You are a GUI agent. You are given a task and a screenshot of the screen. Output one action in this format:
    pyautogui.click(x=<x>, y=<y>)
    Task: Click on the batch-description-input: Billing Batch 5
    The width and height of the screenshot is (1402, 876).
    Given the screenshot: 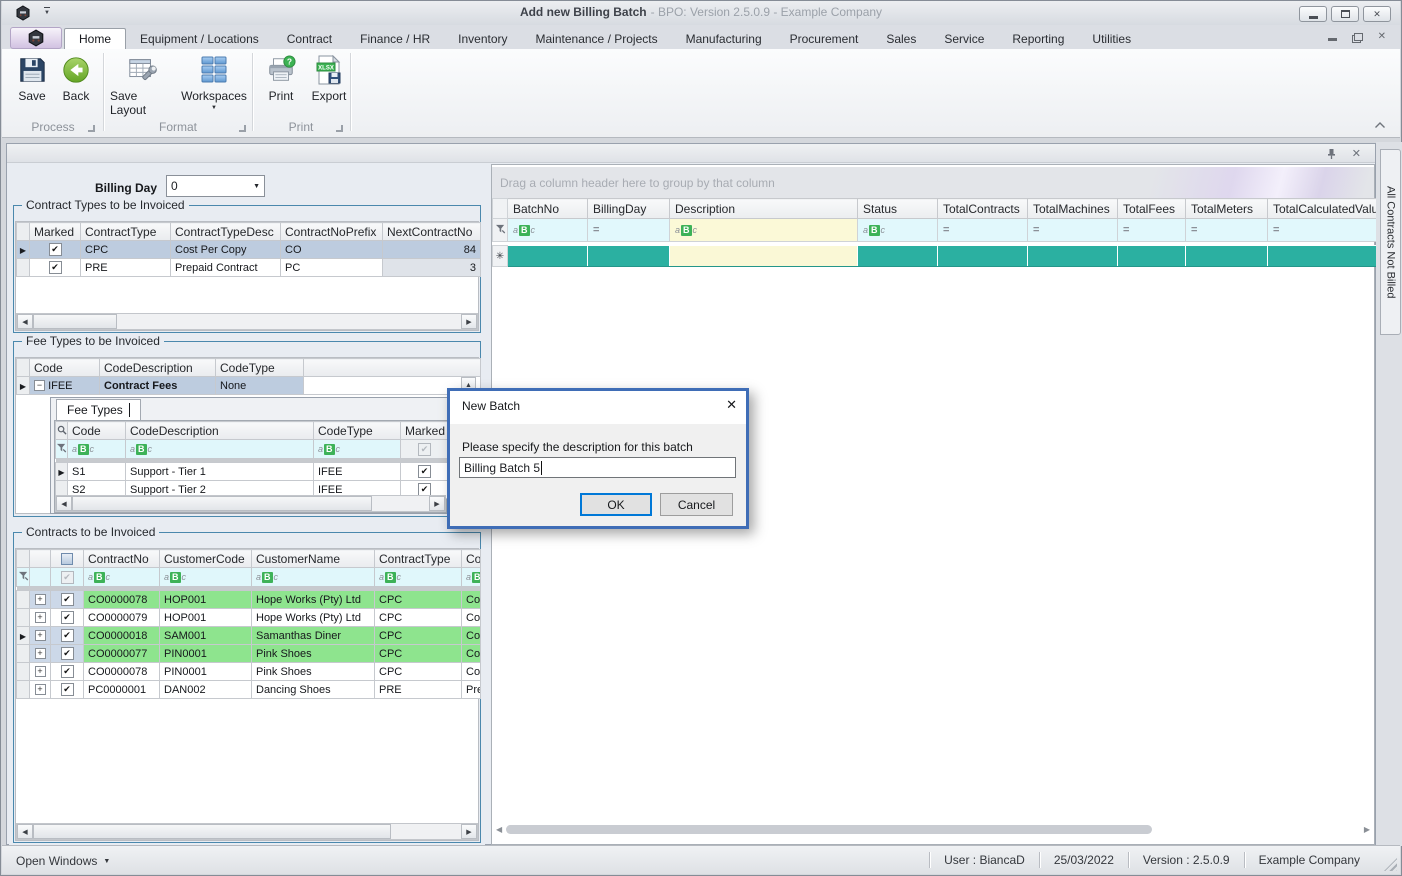 What is the action you would take?
    pyautogui.click(x=597, y=467)
    